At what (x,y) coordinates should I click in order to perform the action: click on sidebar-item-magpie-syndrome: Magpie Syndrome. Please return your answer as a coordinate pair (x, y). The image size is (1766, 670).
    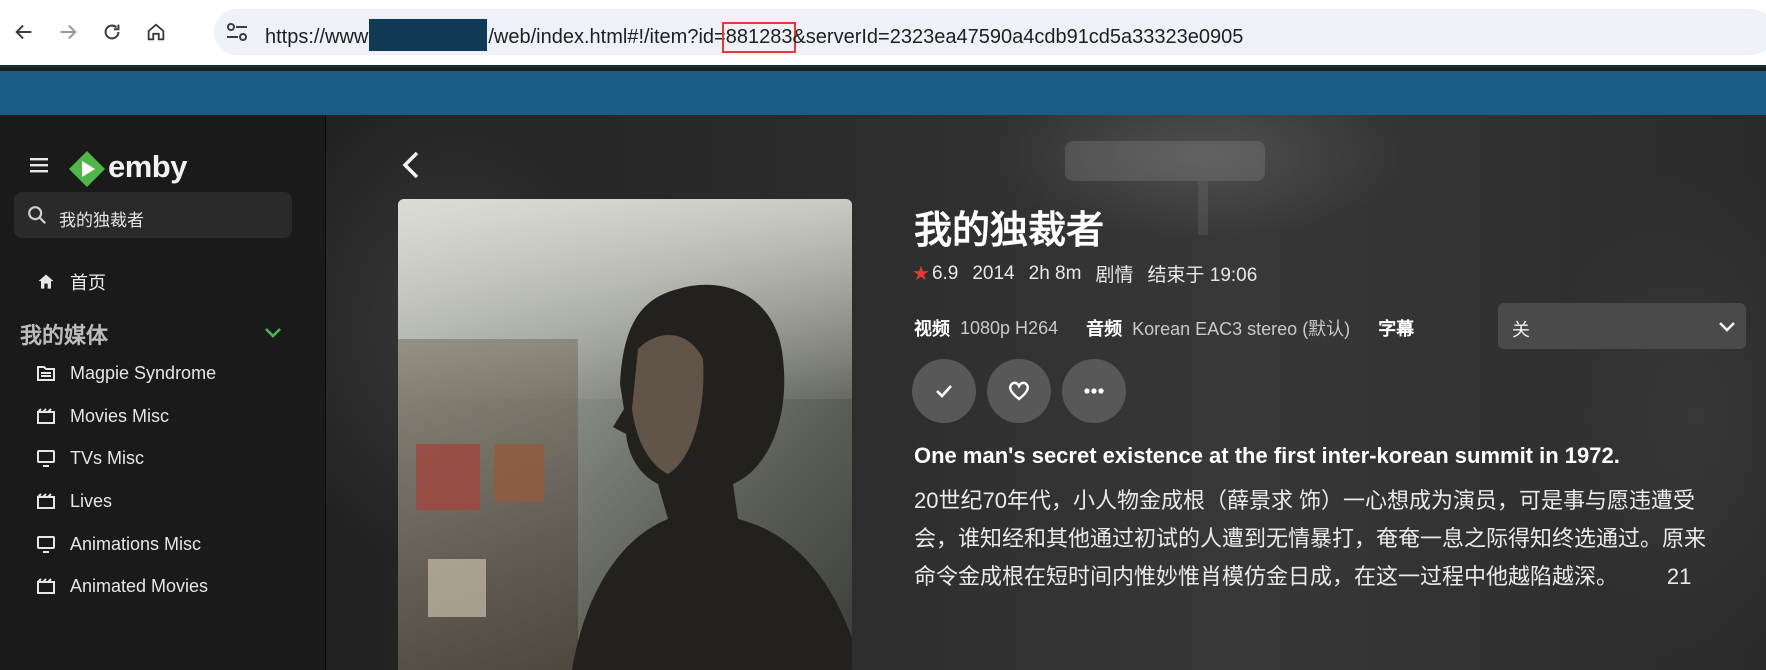
    Looking at the image, I should click on (126, 373).